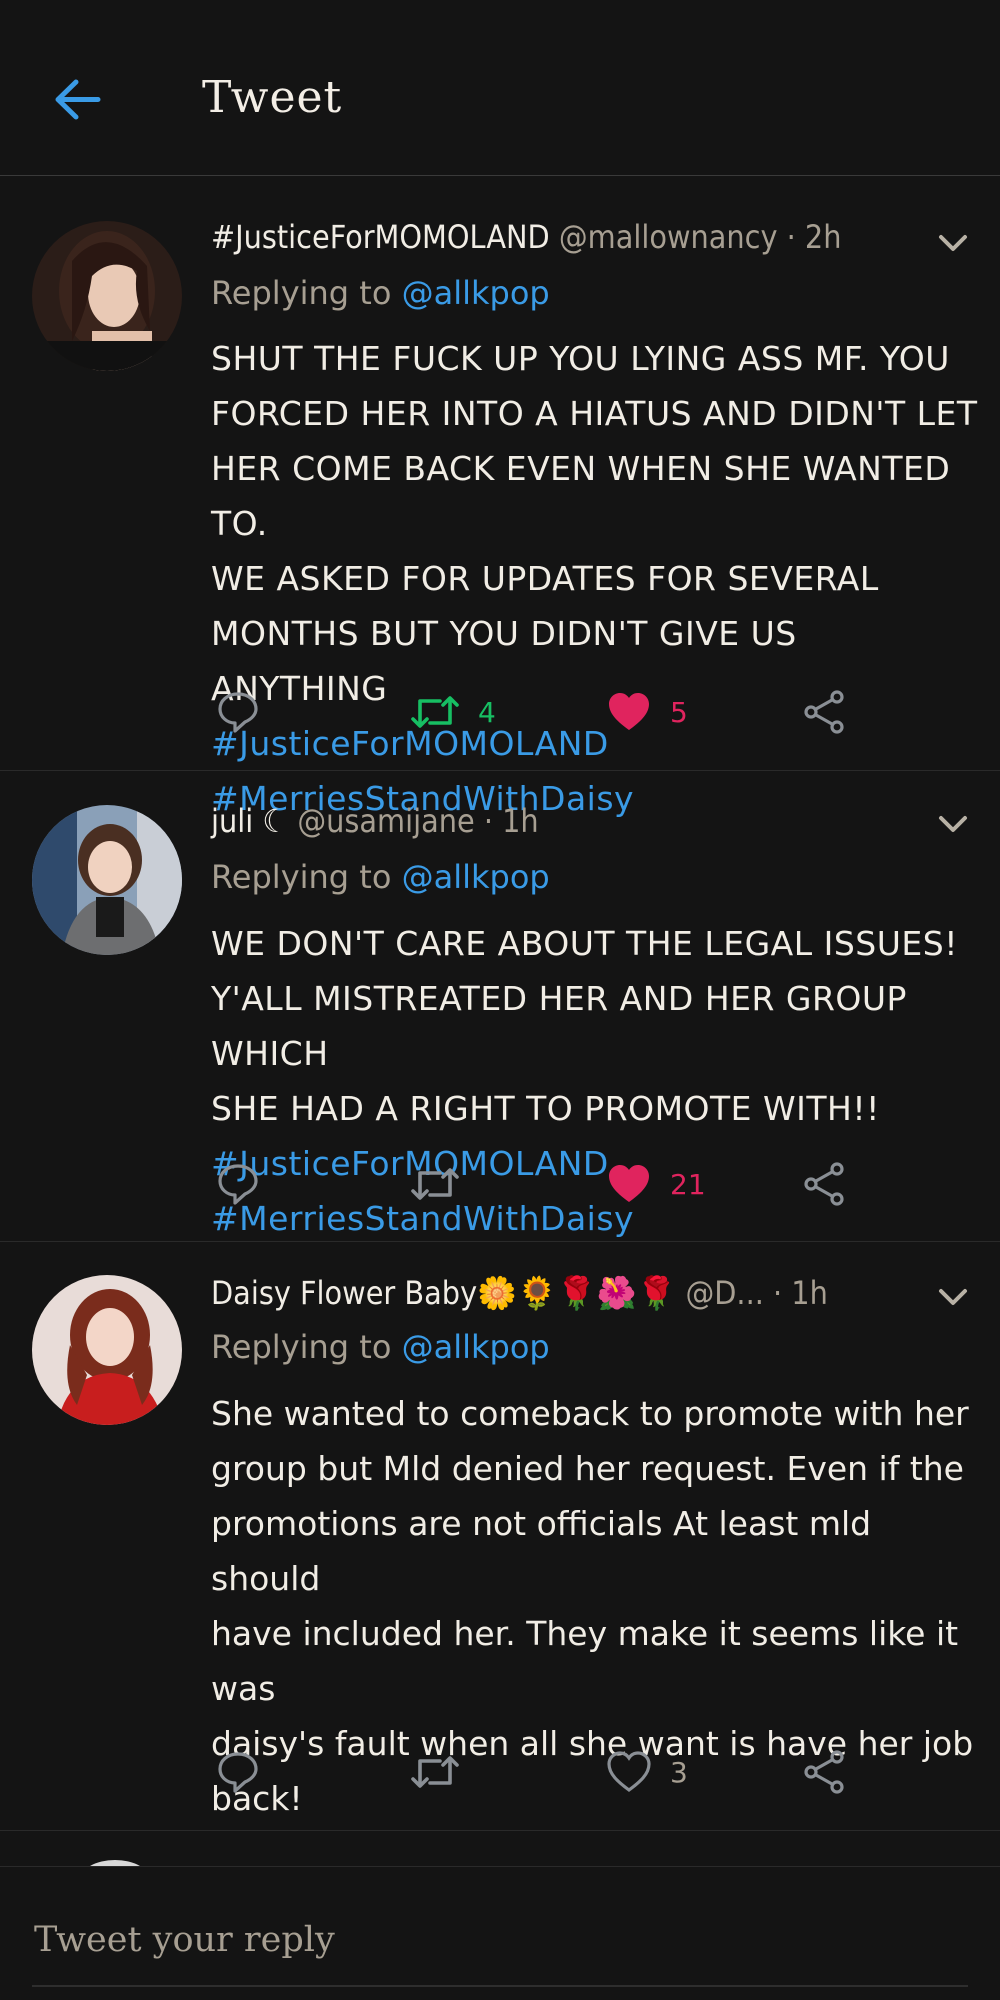 The width and height of the screenshot is (1000, 2000). I want to click on like-button: 5, so click(647, 712).